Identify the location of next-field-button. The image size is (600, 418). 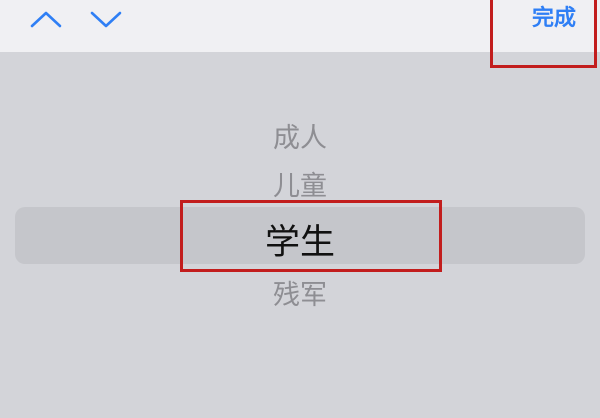
(106, 19).